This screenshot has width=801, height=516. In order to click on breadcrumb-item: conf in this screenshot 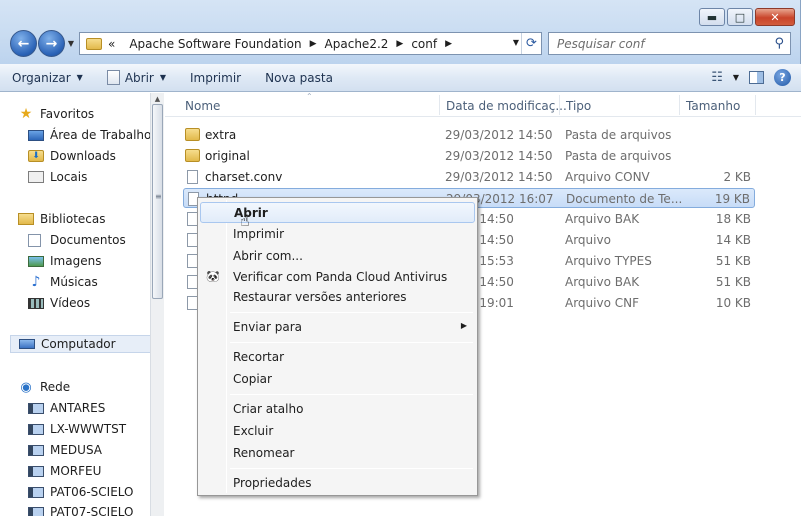, I will do `click(424, 44)`.